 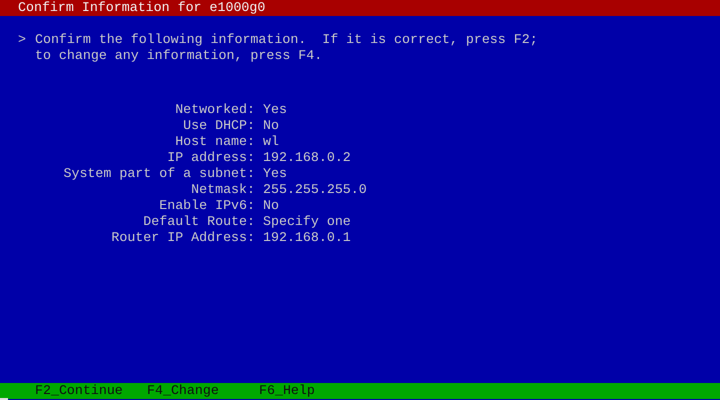 I want to click on field-label: Host name:, so click(x=214, y=142).